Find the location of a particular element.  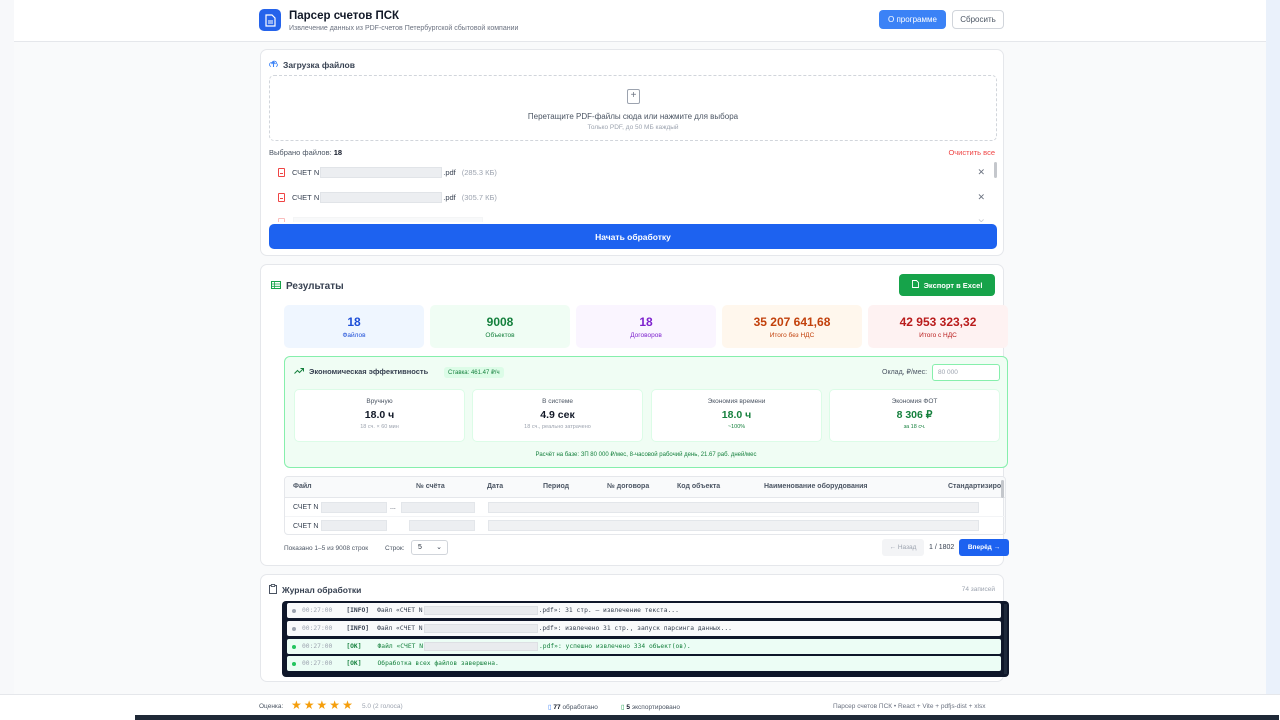

salary-label: Оклад, ₽/мес: is located at coordinates (905, 372).